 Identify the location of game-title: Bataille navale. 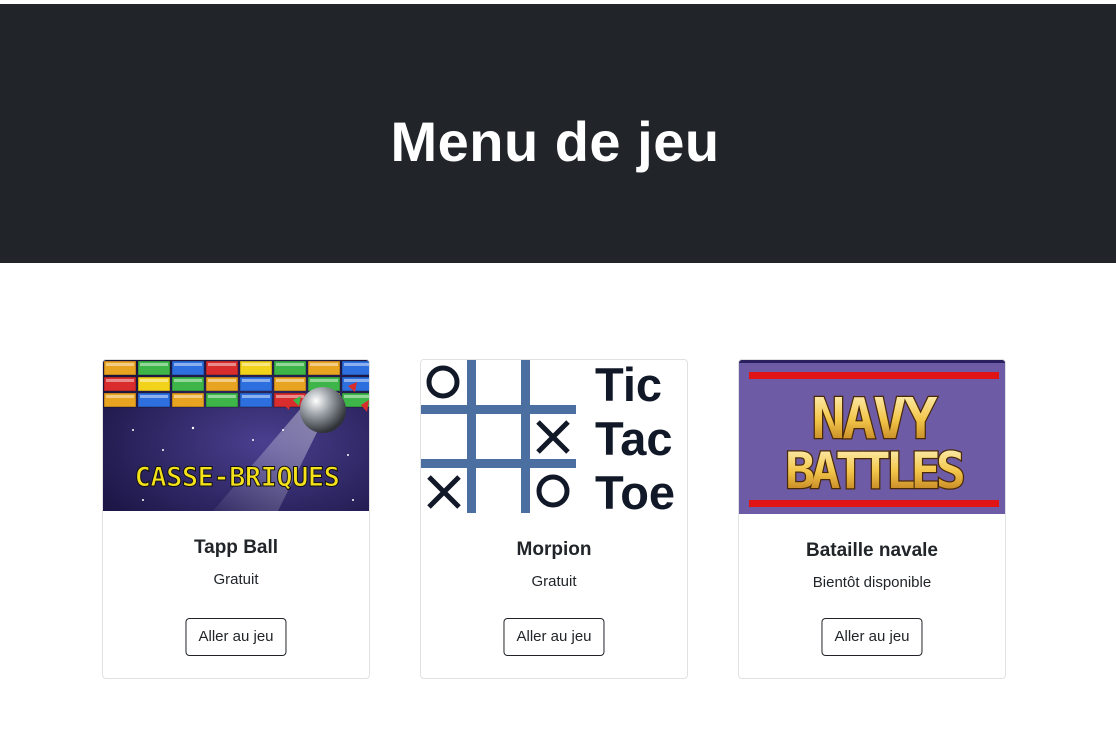
(872, 550).